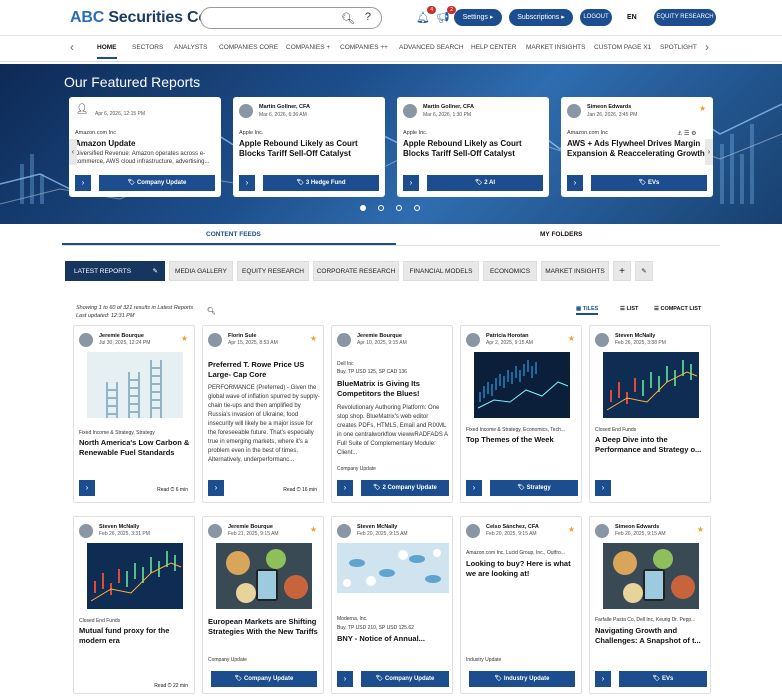  What do you see at coordinates (72, 47) in the screenshot?
I see `nav-left-arrow-icon: ‹` at bounding box center [72, 47].